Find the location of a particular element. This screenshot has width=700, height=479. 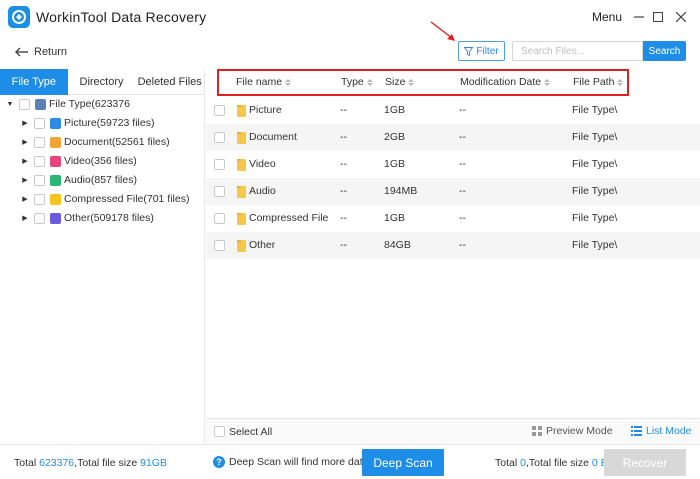

tab-directory: Directory is located at coordinates (102, 82).